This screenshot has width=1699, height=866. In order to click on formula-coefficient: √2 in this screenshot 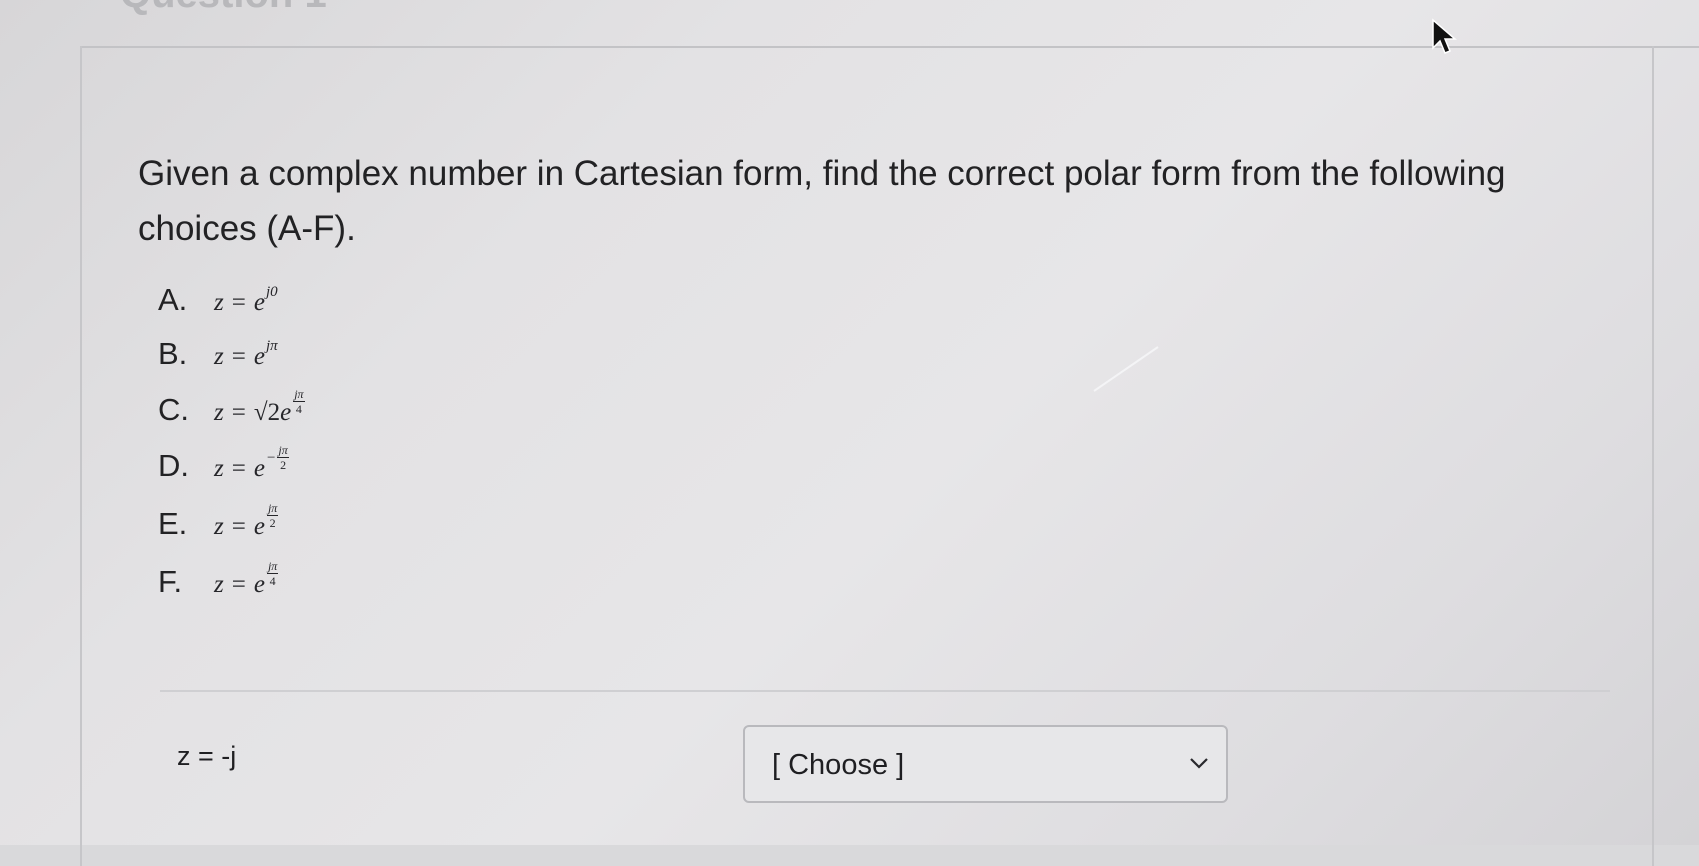, I will do `click(267, 412)`.